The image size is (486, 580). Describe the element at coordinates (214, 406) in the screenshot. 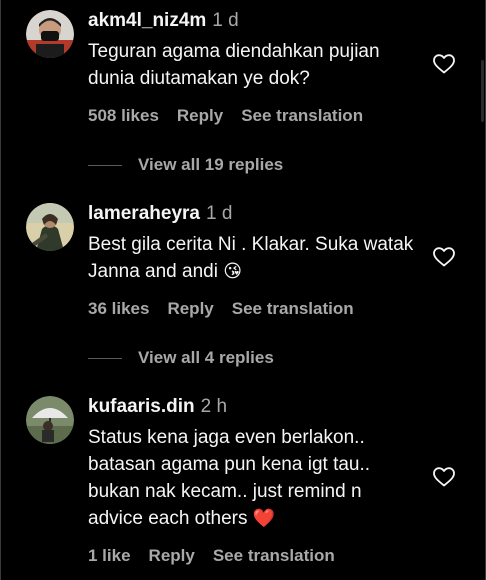

I see `timestamp: 2 h` at that location.